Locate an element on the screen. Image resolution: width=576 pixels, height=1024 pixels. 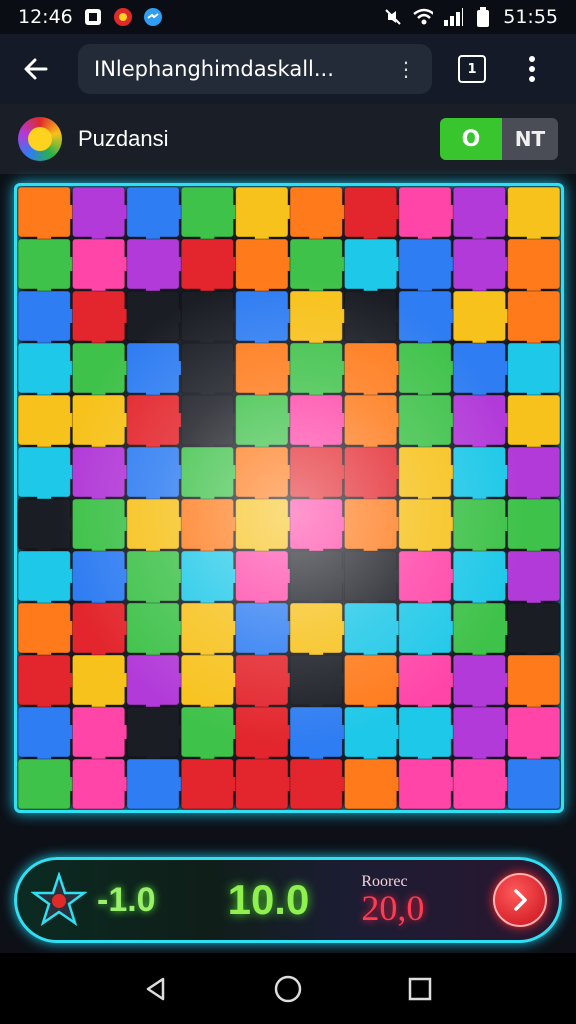
overflow-menu-button is located at coordinates (532, 69).